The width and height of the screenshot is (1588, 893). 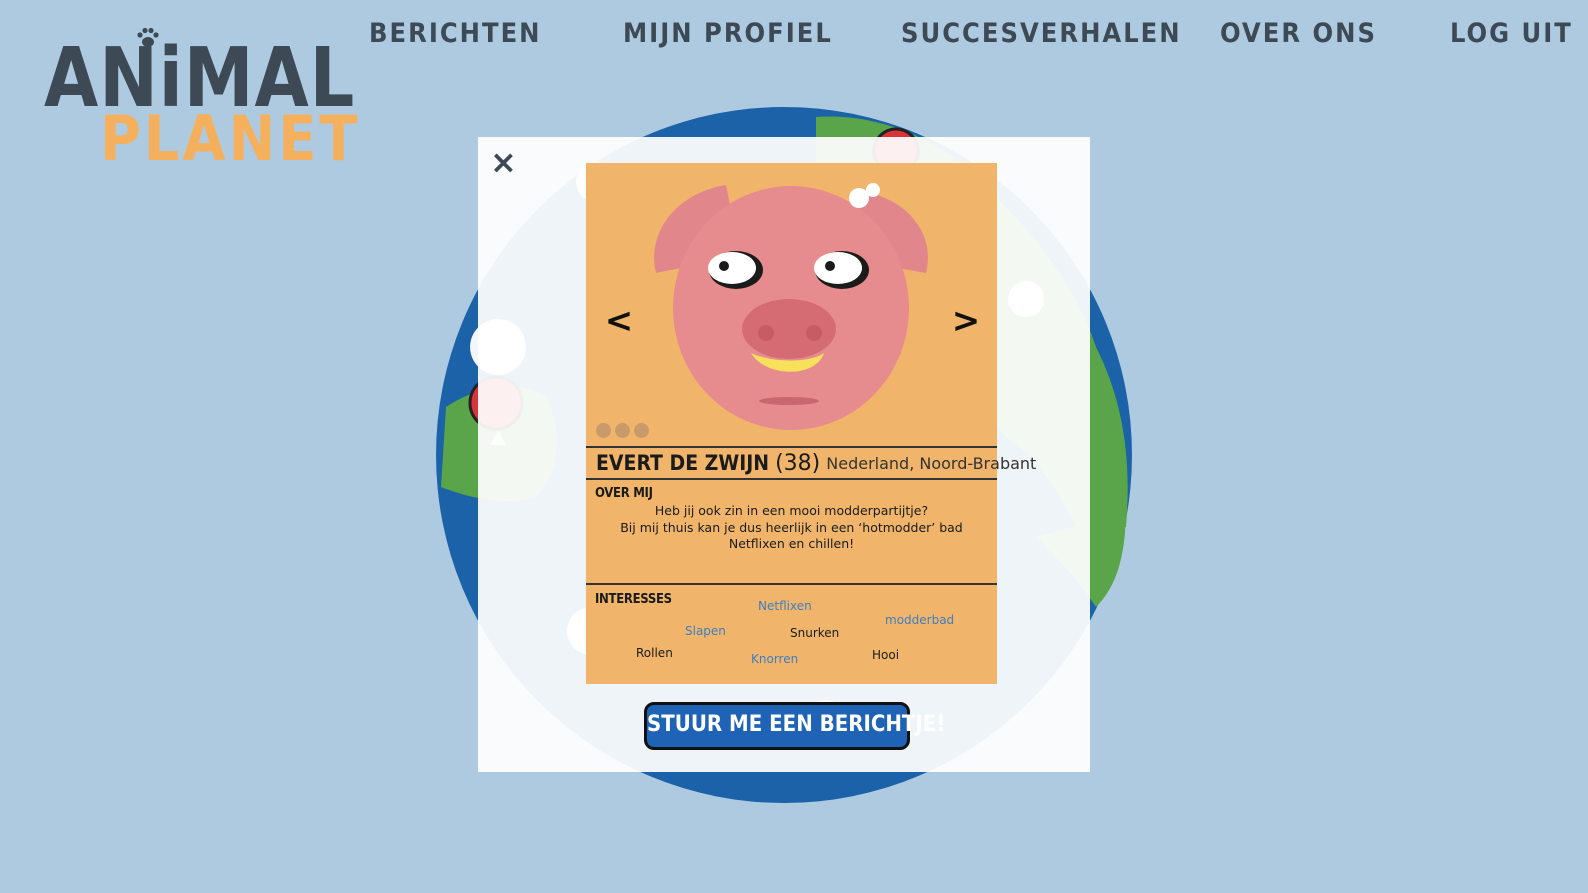 I want to click on nav-mijn-profiel: MIJN PROFIEL, so click(x=728, y=33).